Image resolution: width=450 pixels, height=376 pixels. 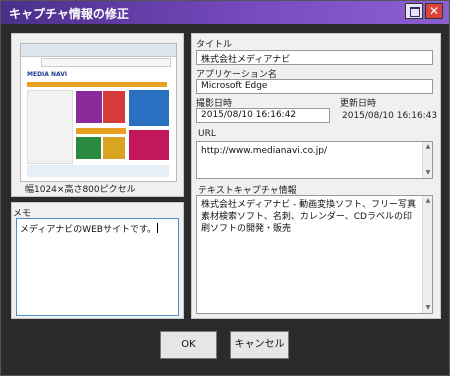 What do you see at coordinates (314, 57) in the screenshot?
I see `title-field: 株式会社メディアナビ` at bounding box center [314, 57].